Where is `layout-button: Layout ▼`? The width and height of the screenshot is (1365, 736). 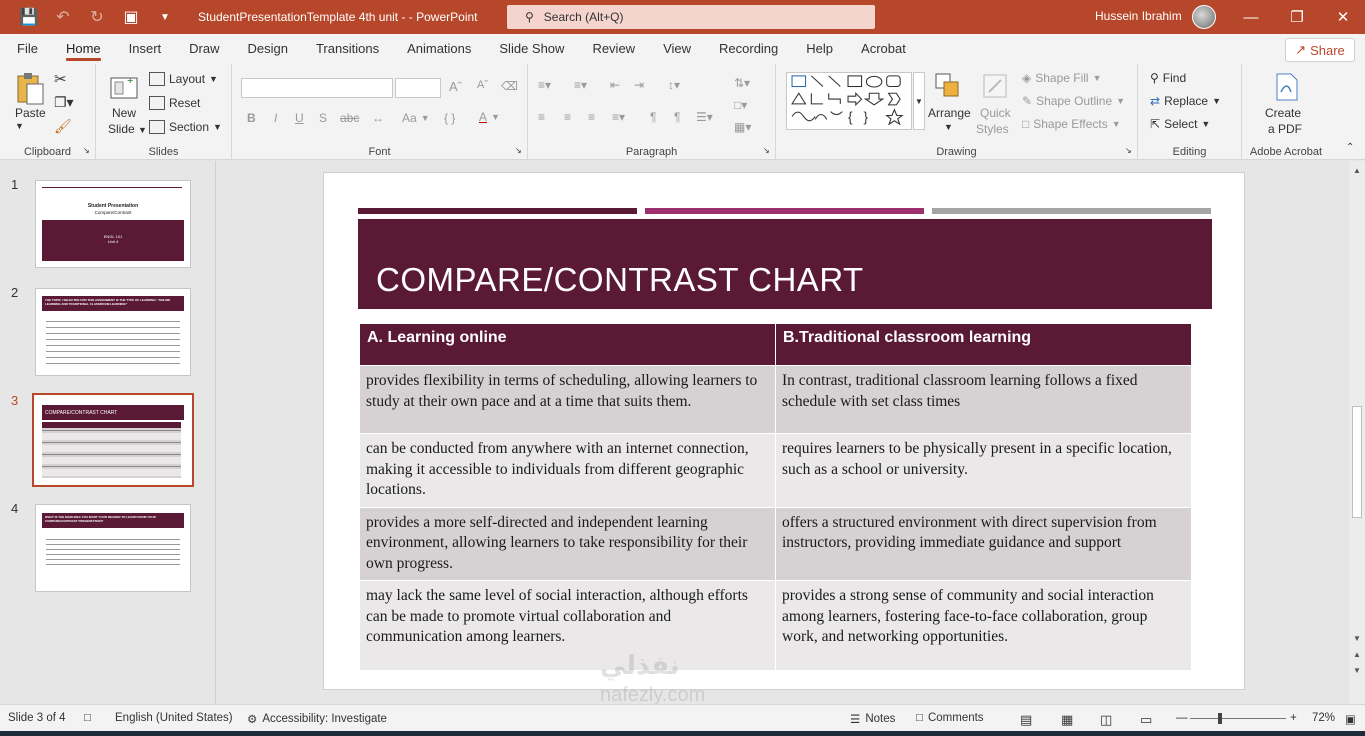 layout-button: Layout ▼ is located at coordinates (183, 79).